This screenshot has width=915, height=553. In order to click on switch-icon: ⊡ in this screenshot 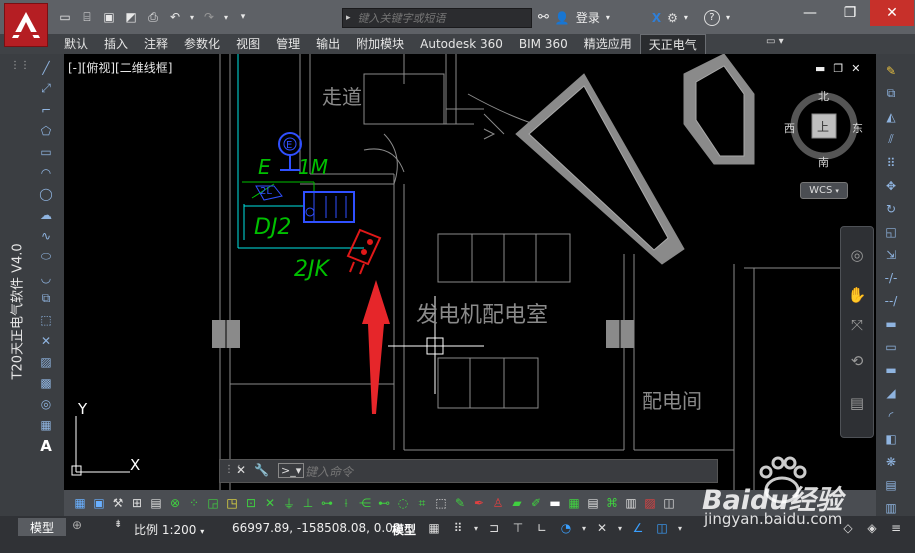, I will do `click(251, 503)`.